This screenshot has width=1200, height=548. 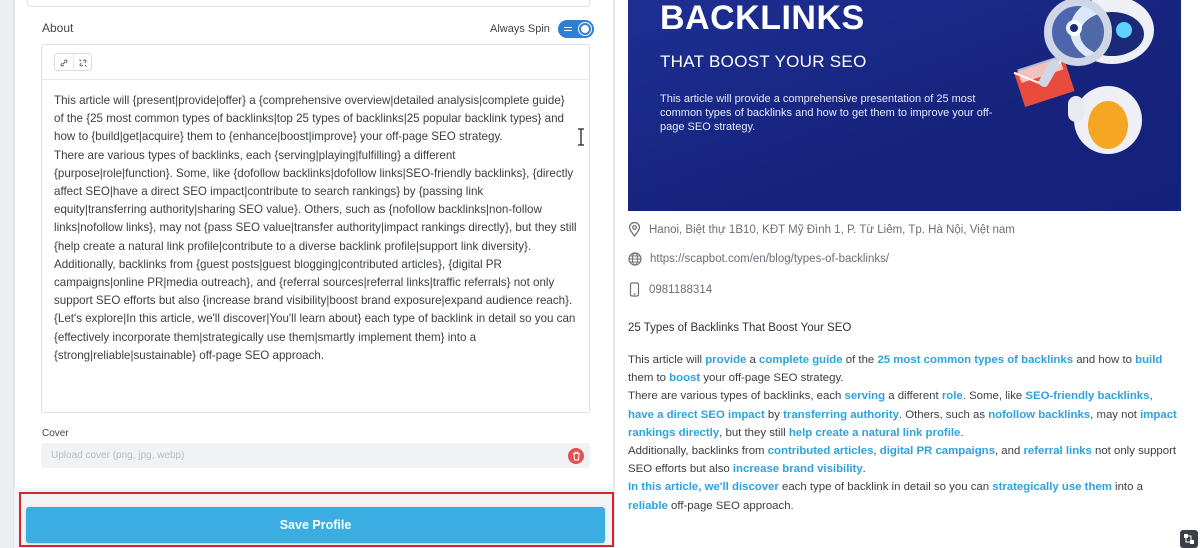 What do you see at coordinates (308, 3) in the screenshot?
I see `previous-field-bottom` at bounding box center [308, 3].